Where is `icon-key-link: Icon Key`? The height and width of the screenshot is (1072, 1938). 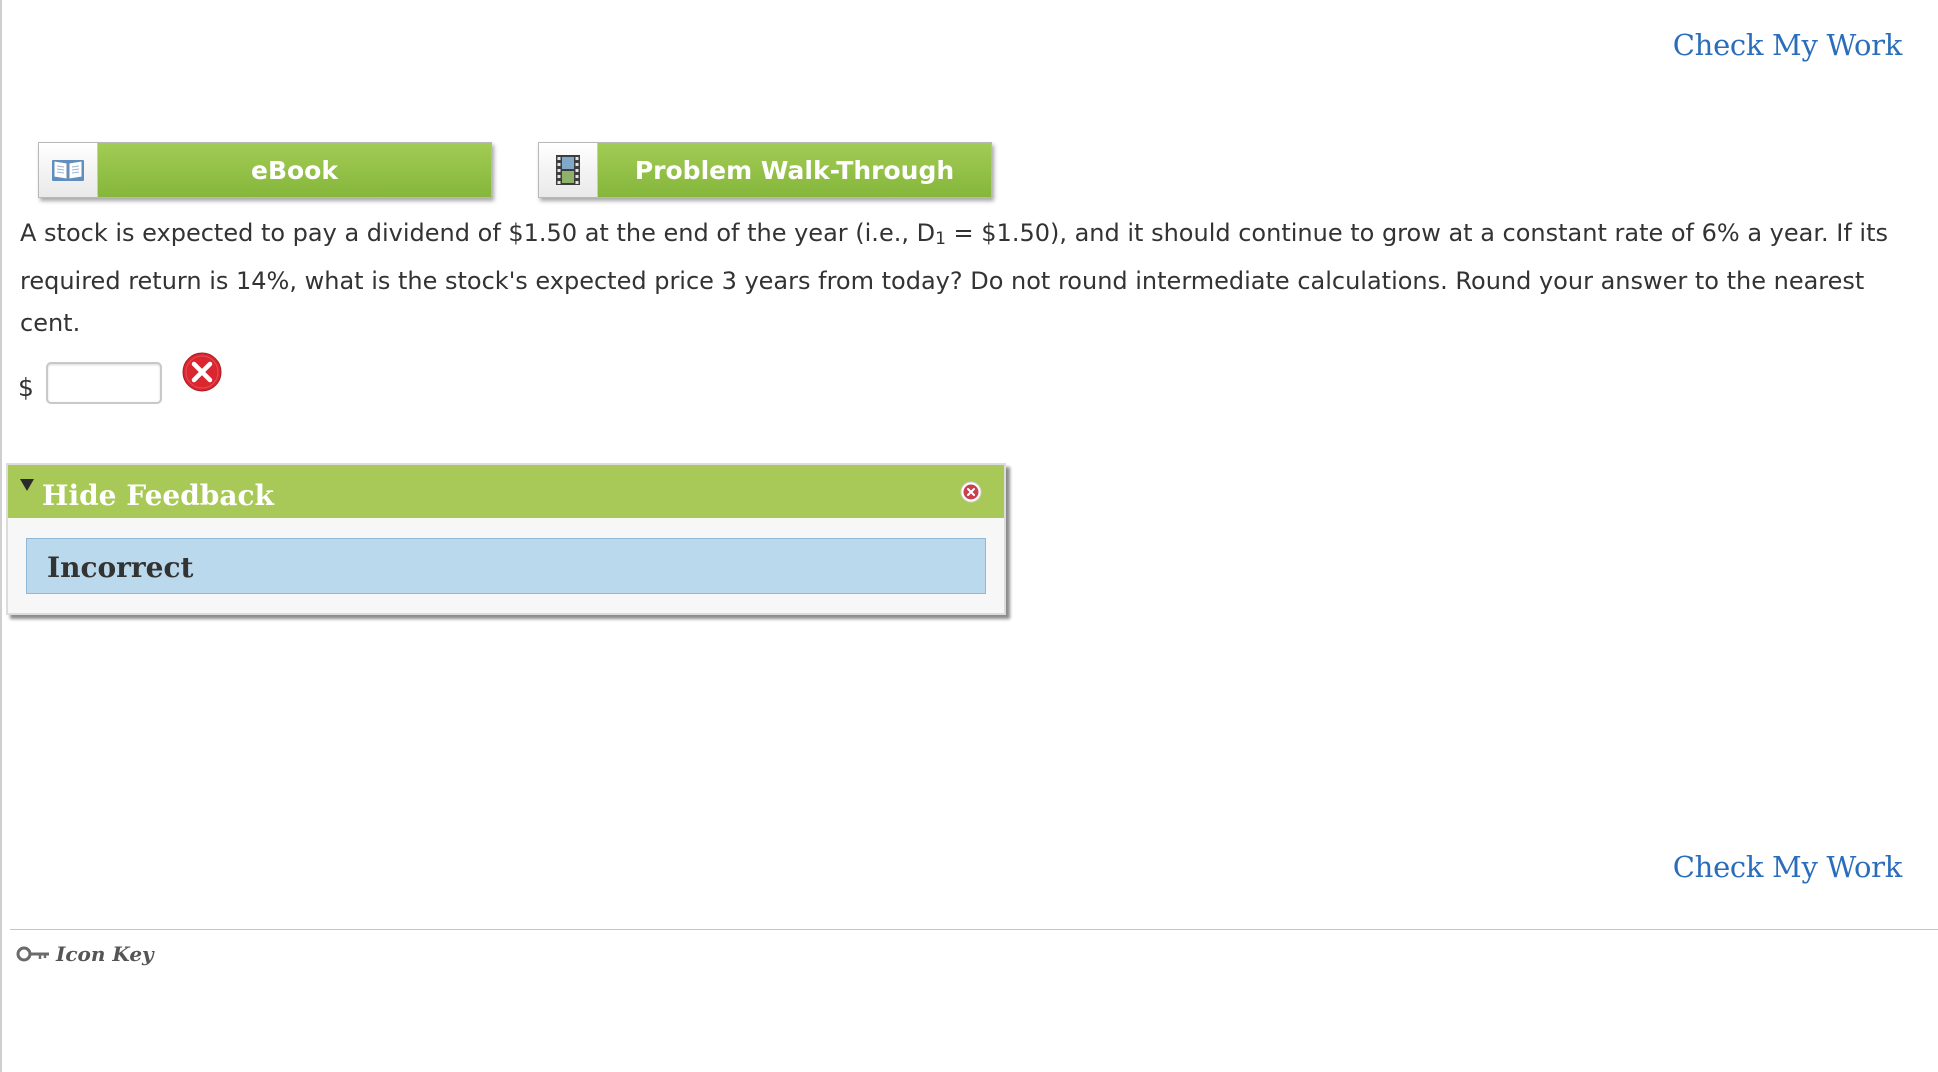
icon-key-link: Icon Key is located at coordinates (85, 954).